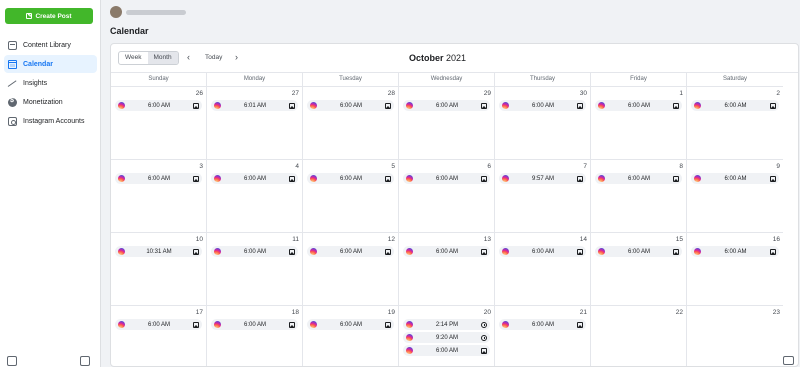 The height and width of the screenshot is (367, 800). Describe the element at coordinates (50, 121) in the screenshot. I see `sidebar-item-instagram-accounts: Instagram Accounts` at that location.